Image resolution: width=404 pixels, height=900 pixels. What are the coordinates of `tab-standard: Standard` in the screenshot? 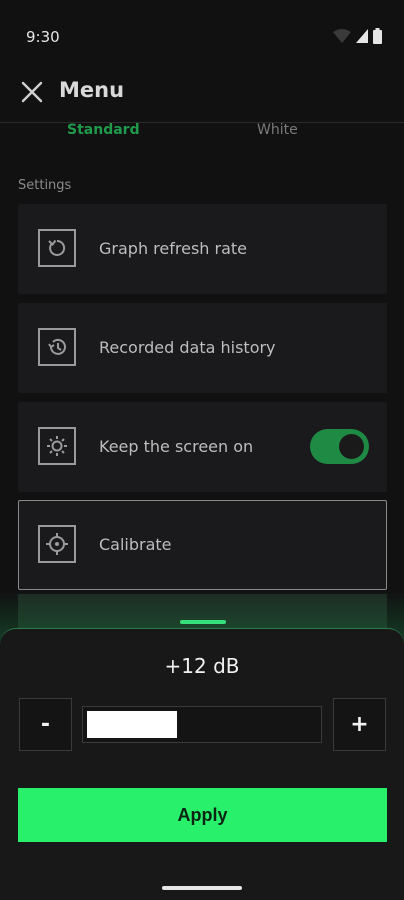 It's located at (103, 130).